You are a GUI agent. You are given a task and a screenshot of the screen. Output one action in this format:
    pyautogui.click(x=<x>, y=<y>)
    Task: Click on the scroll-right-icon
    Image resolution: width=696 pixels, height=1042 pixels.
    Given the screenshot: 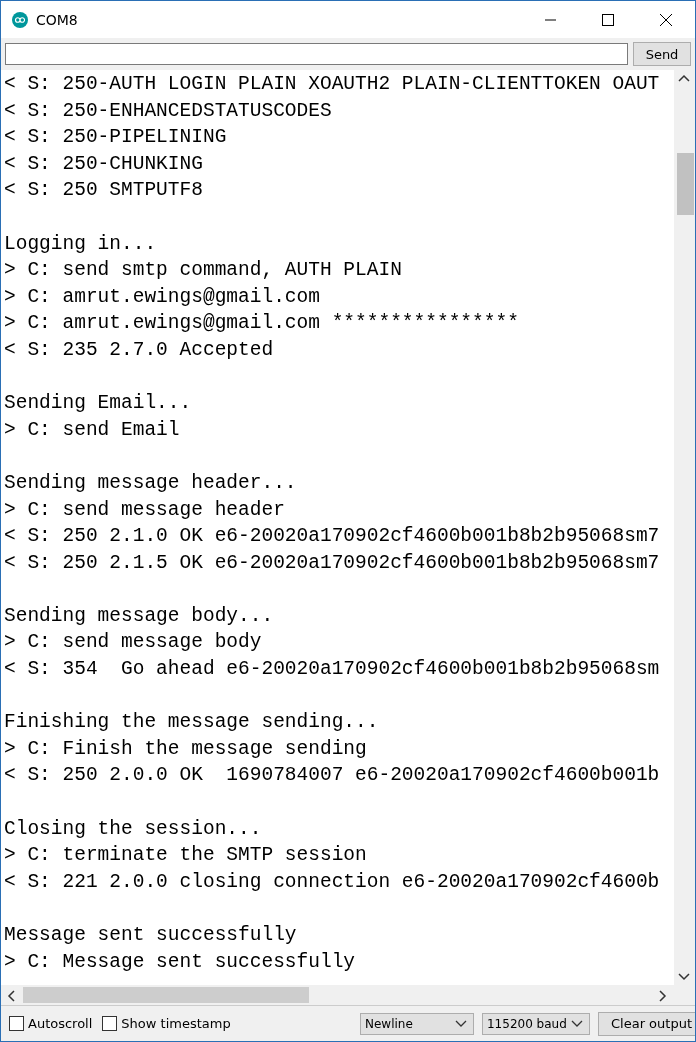 What is the action you would take?
    pyautogui.click(x=663, y=996)
    